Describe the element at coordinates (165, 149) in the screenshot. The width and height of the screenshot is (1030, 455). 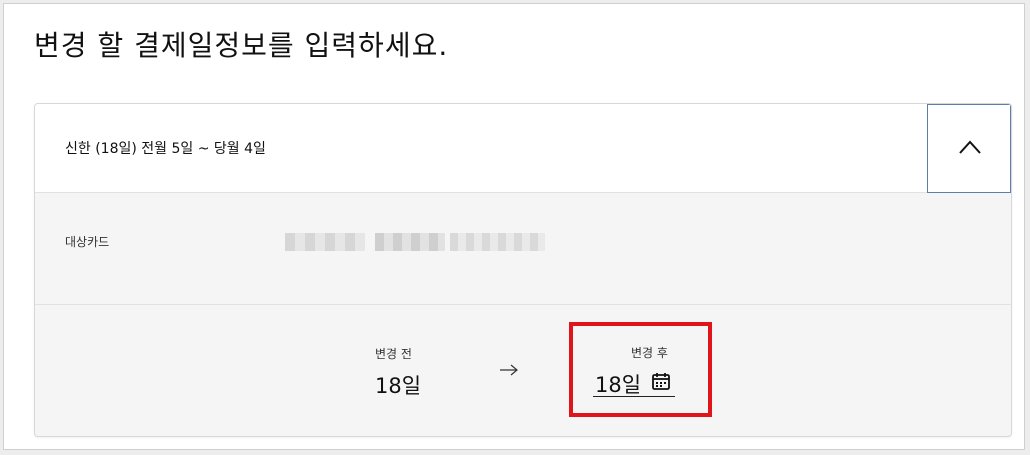
I see `card-header-title: 신한 (18일) 전월 5일 ~ 당월 4일` at that location.